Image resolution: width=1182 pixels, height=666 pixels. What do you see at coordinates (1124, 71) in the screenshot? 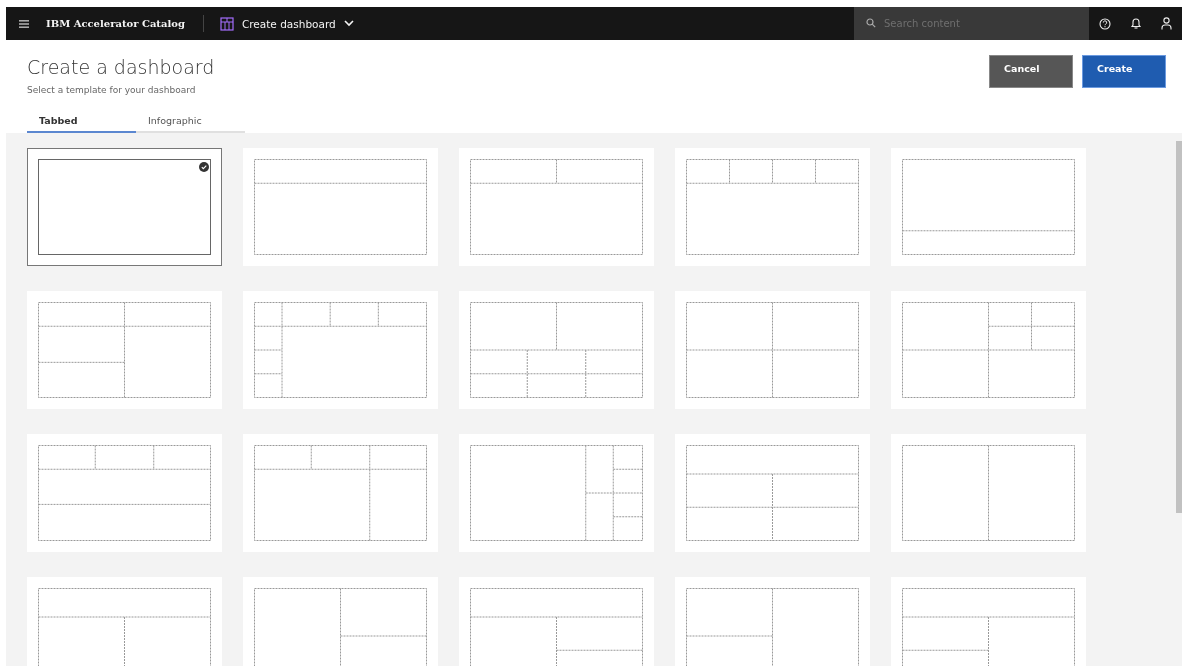
I see `create-button: Create` at bounding box center [1124, 71].